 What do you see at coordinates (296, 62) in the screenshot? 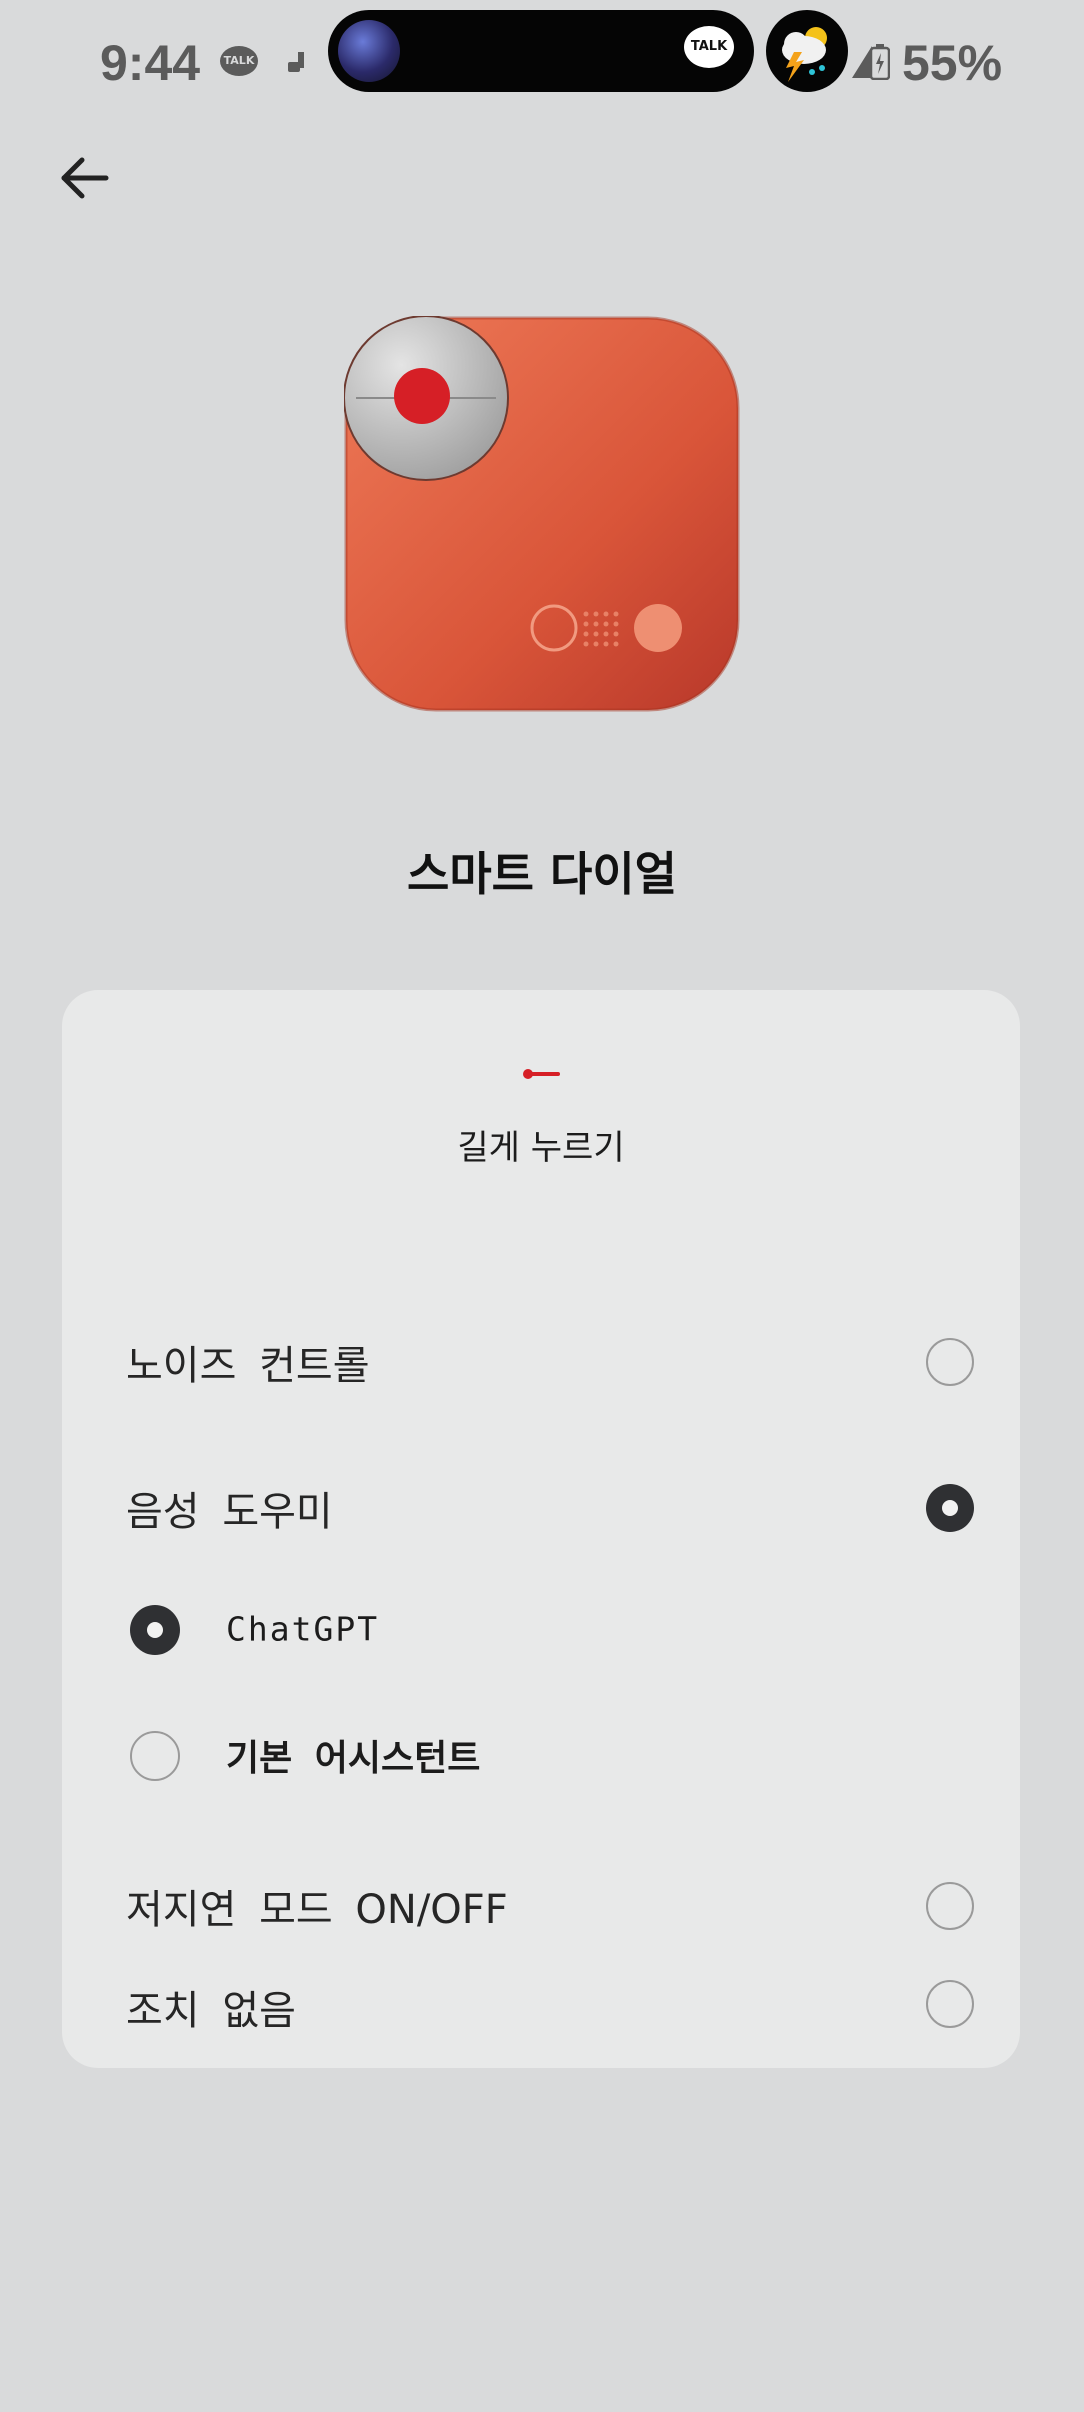
I see `music-note-icon` at bounding box center [296, 62].